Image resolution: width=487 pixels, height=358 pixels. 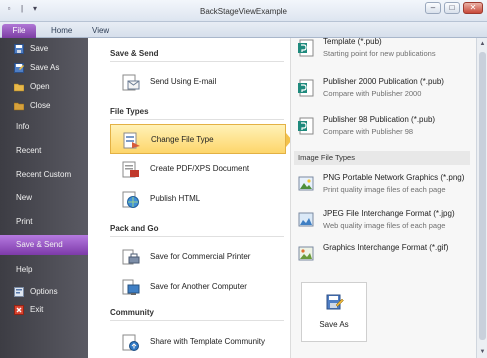 I want to click on png-image-icon, so click(x=306, y=184).